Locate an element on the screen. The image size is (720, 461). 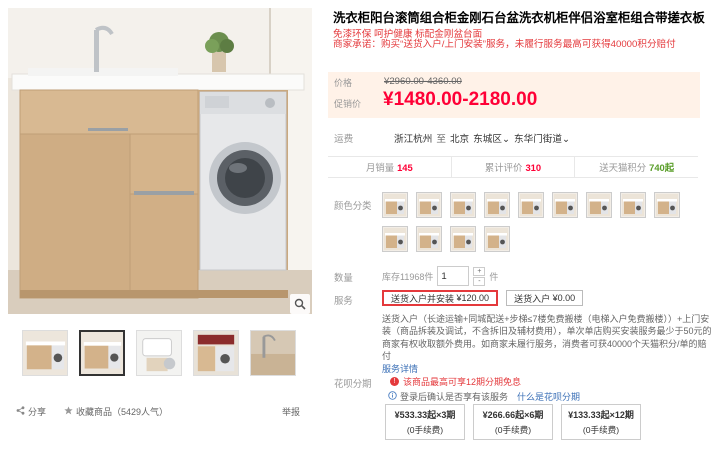
quantity-stepper: 库存11968件 1 + - 件 is located at coordinates (440, 276).